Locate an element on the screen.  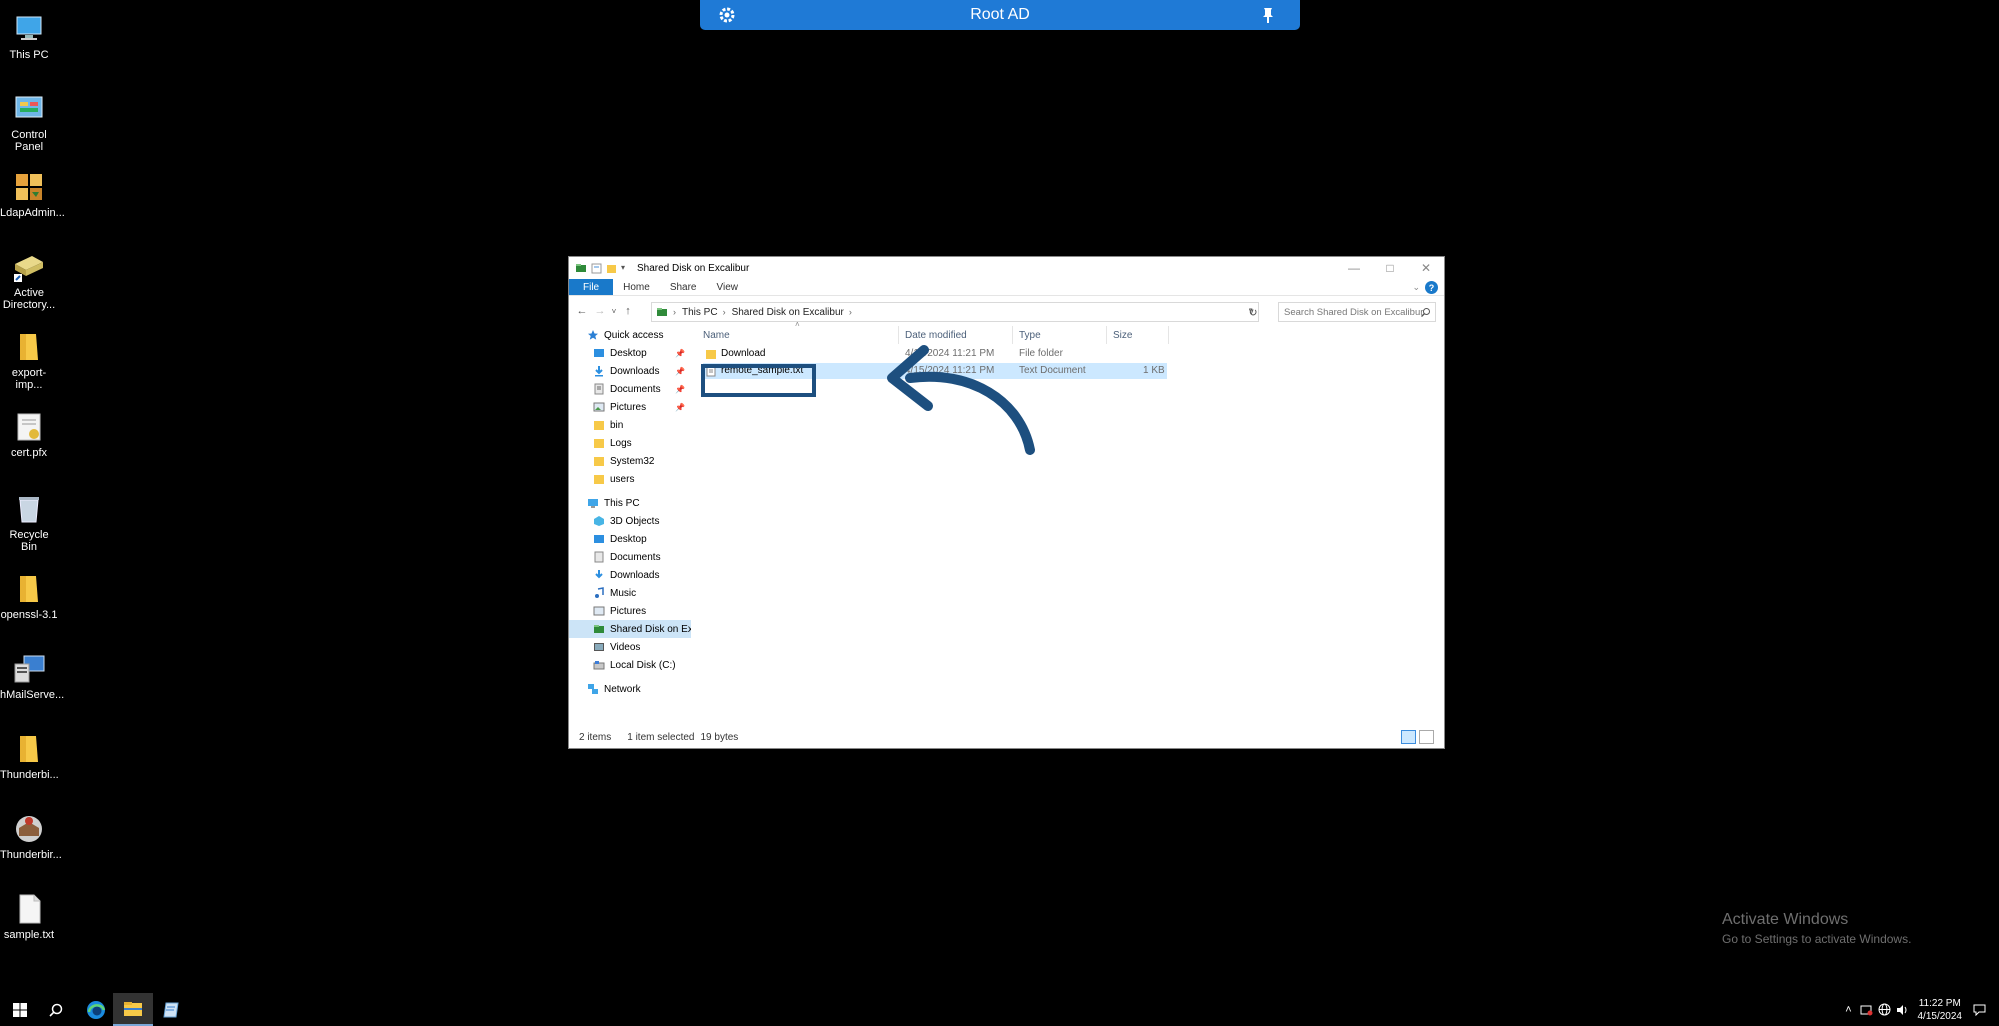
desktop-icon-this-pc: This PC is located at coordinates (29, 34).